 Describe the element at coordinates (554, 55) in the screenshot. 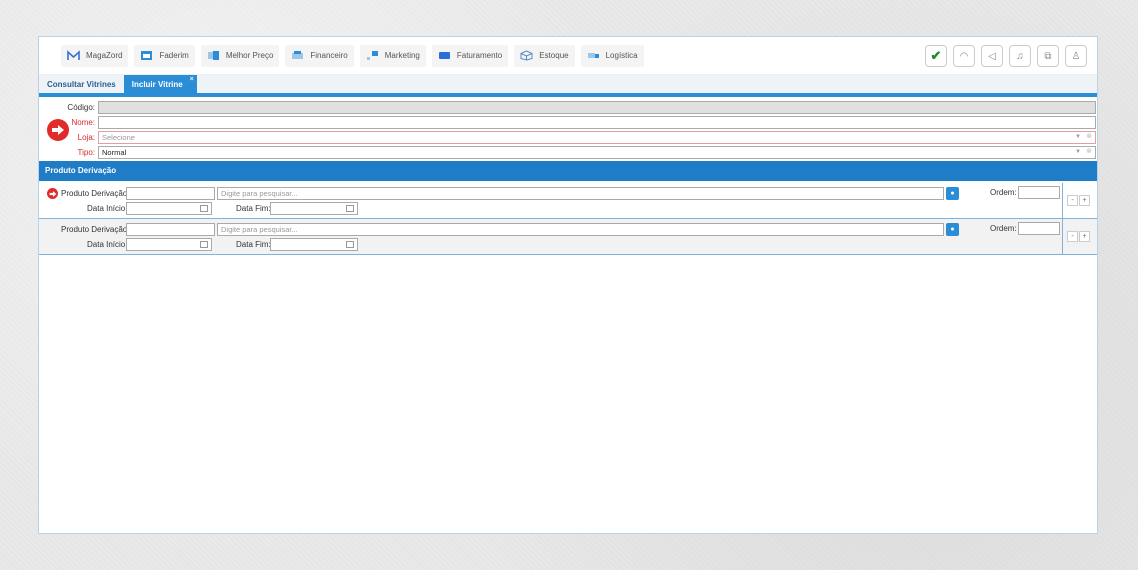

I see `nav-item-label: Estoque` at that location.